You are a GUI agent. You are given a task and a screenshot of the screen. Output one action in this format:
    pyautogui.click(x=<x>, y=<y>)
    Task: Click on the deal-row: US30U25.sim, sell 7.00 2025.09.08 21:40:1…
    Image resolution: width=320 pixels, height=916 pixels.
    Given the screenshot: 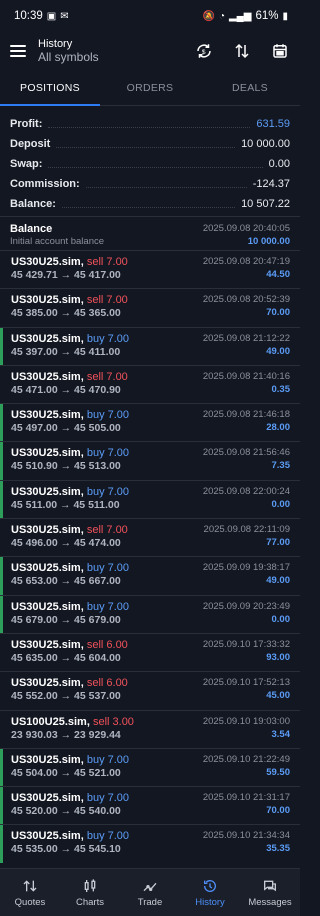 What is the action you would take?
    pyautogui.click(x=150, y=383)
    